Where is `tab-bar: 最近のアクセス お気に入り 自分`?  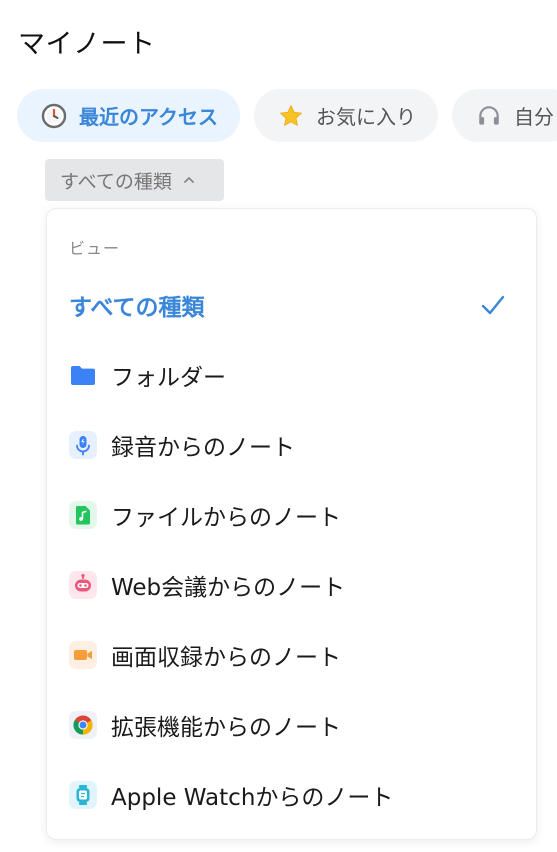
tab-bar: 最近のアクセス お気に入り 自分 is located at coordinates (287, 115).